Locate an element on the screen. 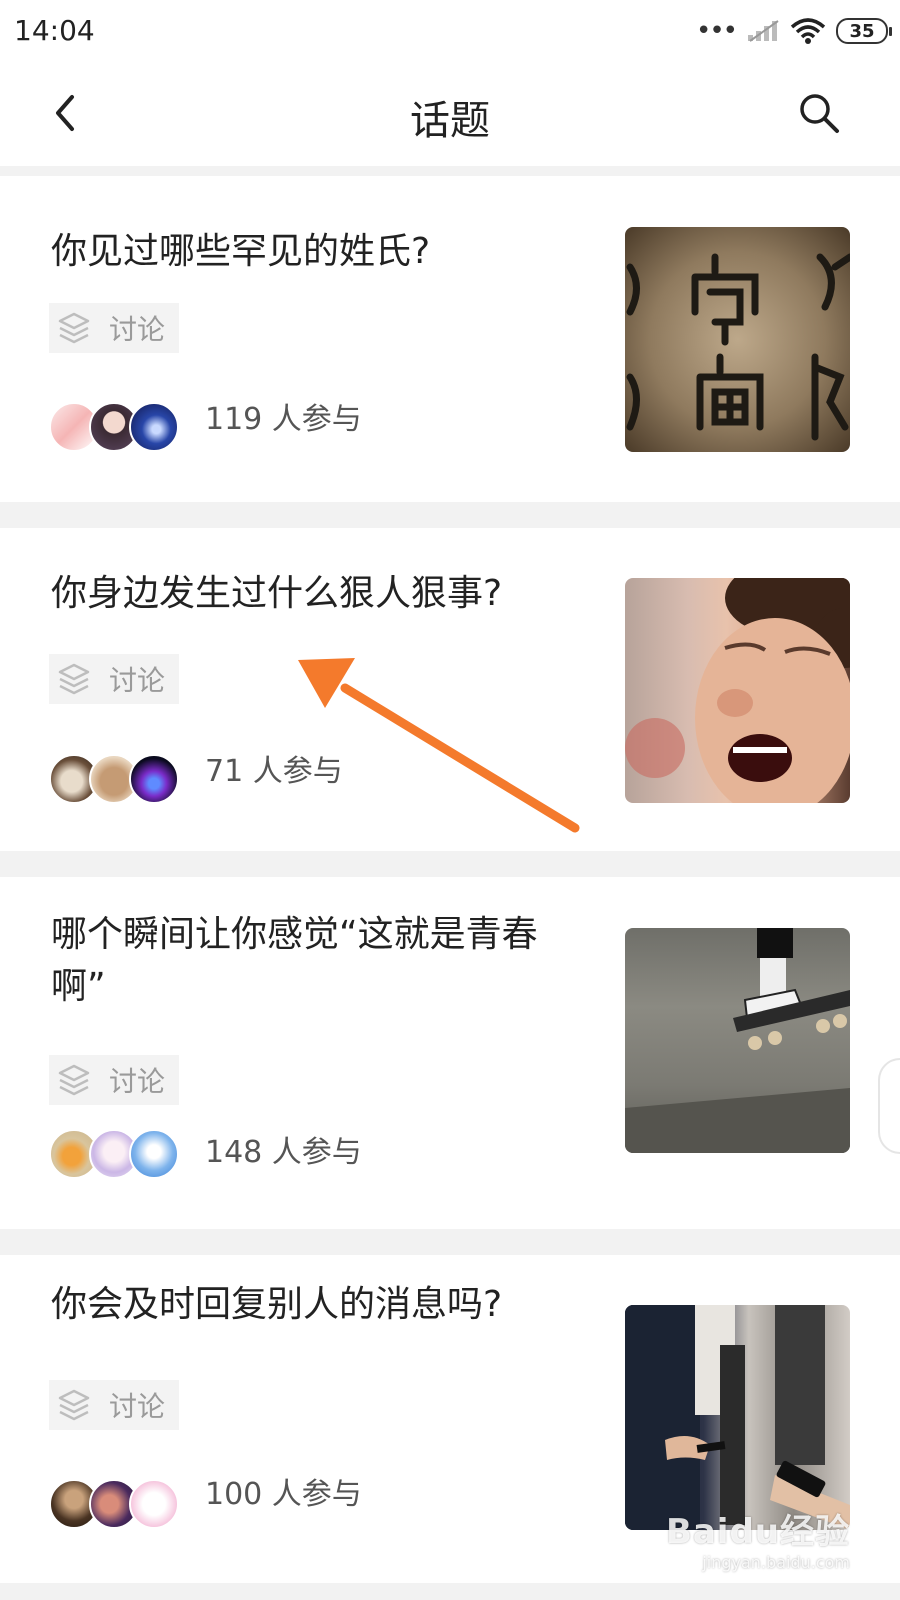  participant-count: 148 人参与 is located at coordinates (283, 1152).